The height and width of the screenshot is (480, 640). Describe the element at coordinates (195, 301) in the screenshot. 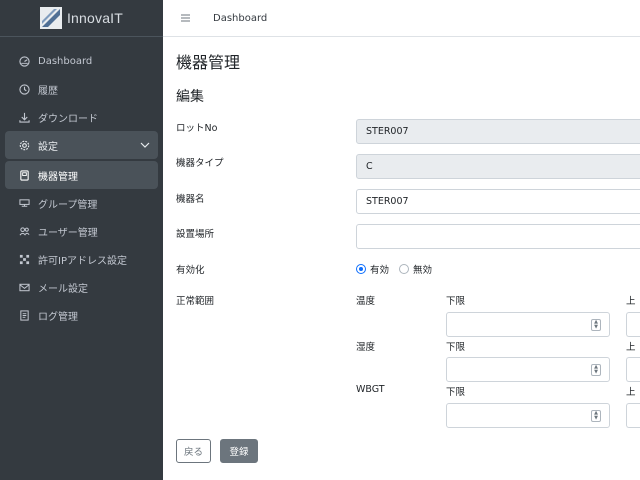

I see `normal-range-label: 正常範囲` at that location.